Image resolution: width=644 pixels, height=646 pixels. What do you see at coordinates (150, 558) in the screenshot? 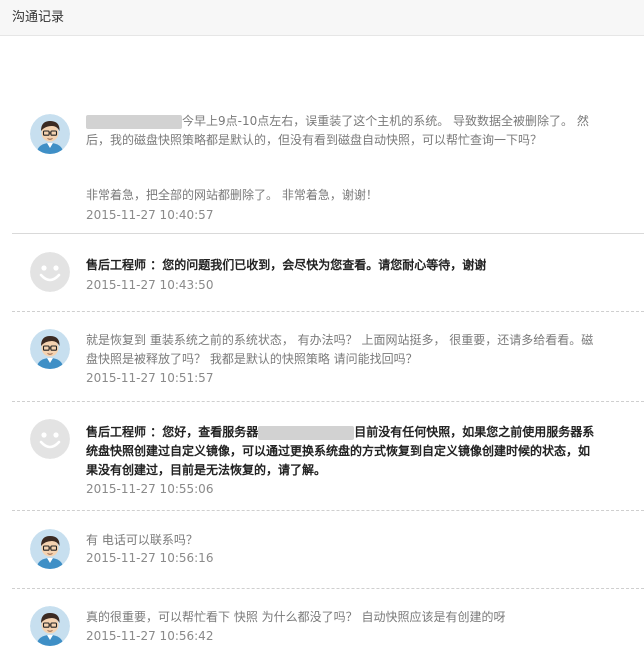
I see `message-timestamp: 2015-11-27 10:56:16` at bounding box center [150, 558].